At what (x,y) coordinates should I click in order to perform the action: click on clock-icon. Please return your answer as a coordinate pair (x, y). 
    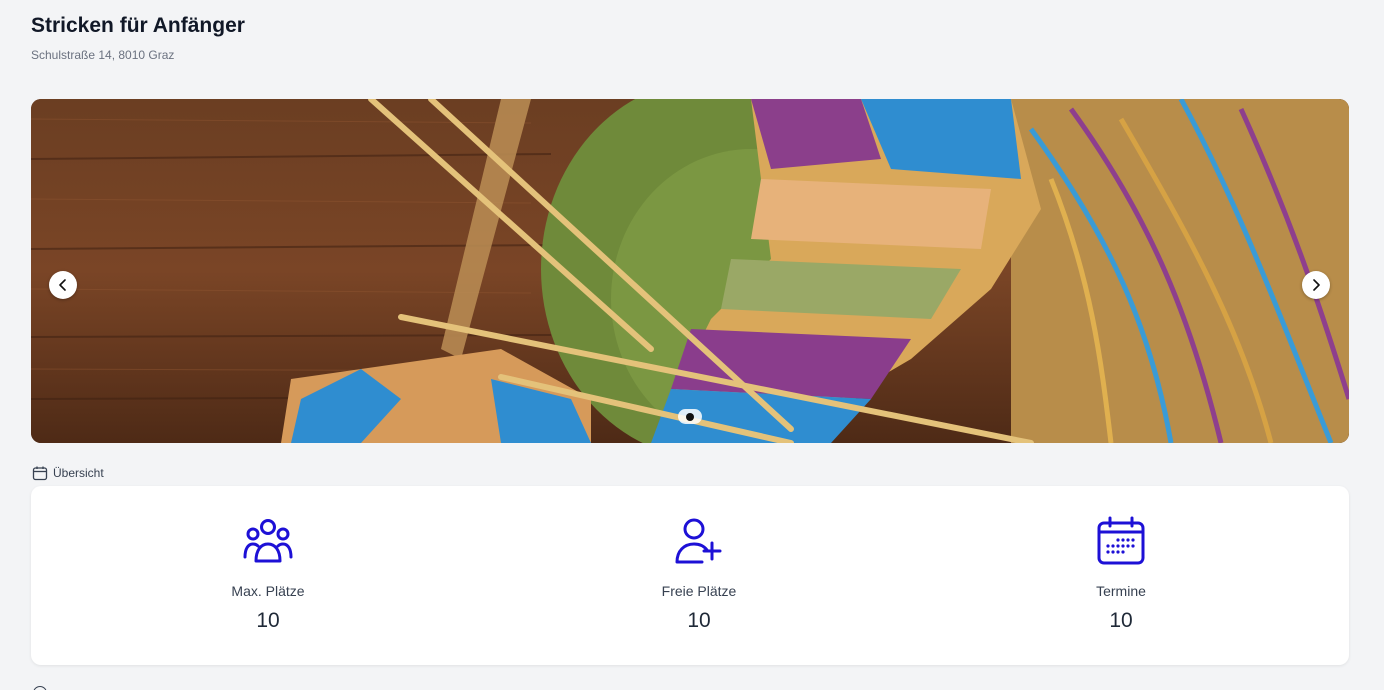
    Looking at the image, I should click on (40, 688).